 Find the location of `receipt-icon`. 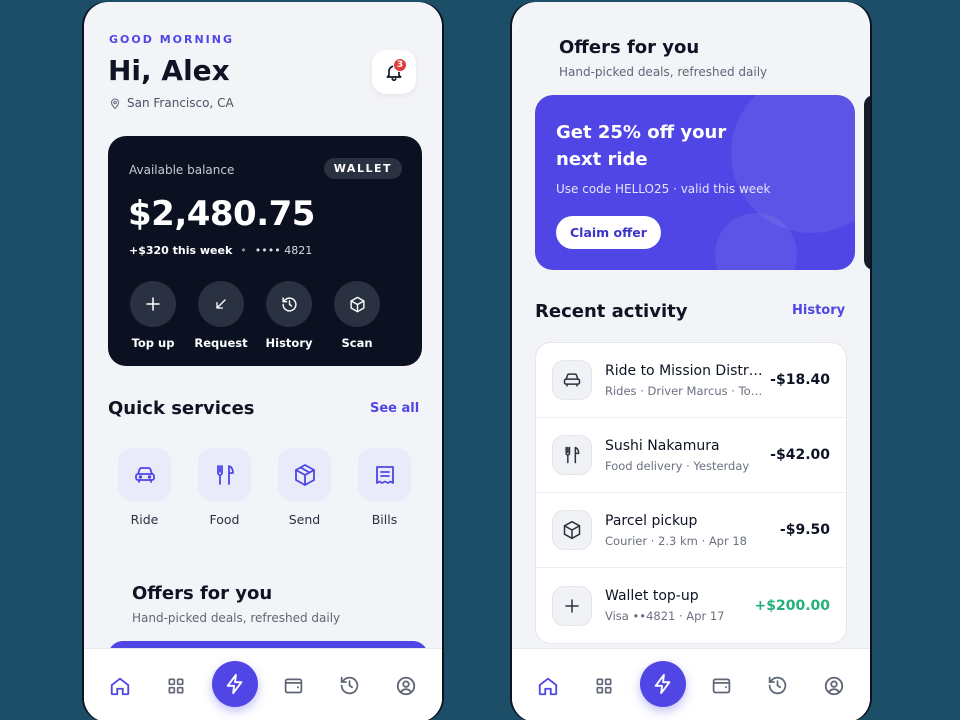

receipt-icon is located at coordinates (384, 474).